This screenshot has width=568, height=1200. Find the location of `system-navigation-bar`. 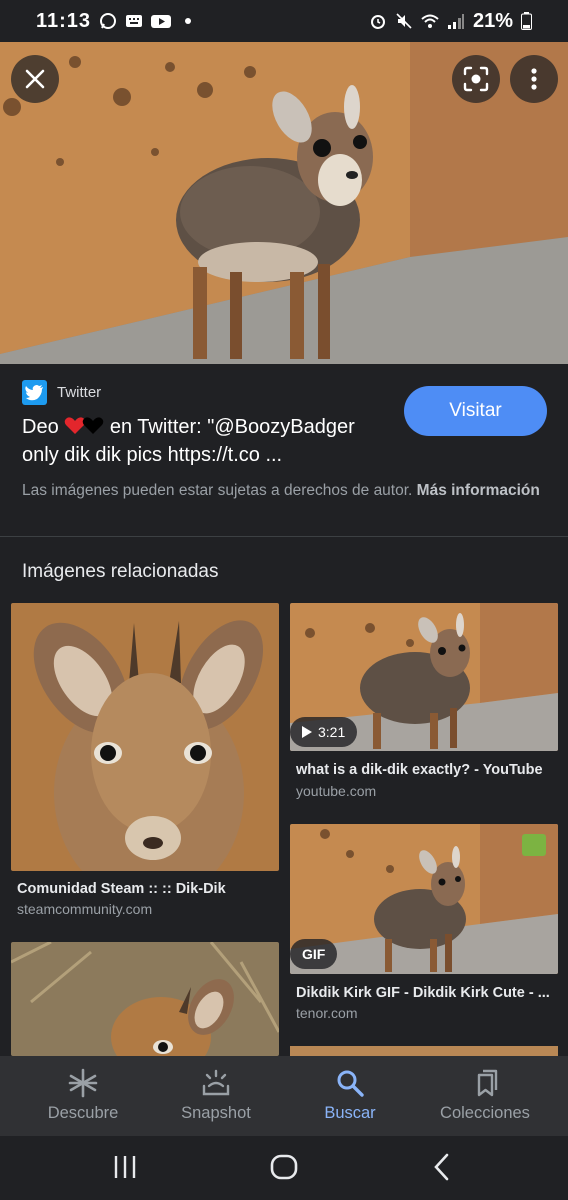

system-navigation-bar is located at coordinates (284, 1168).